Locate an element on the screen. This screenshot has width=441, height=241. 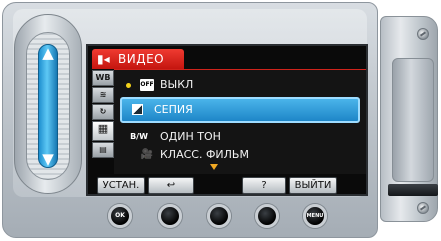
side-tab-wb: WB is located at coordinates (103, 78).